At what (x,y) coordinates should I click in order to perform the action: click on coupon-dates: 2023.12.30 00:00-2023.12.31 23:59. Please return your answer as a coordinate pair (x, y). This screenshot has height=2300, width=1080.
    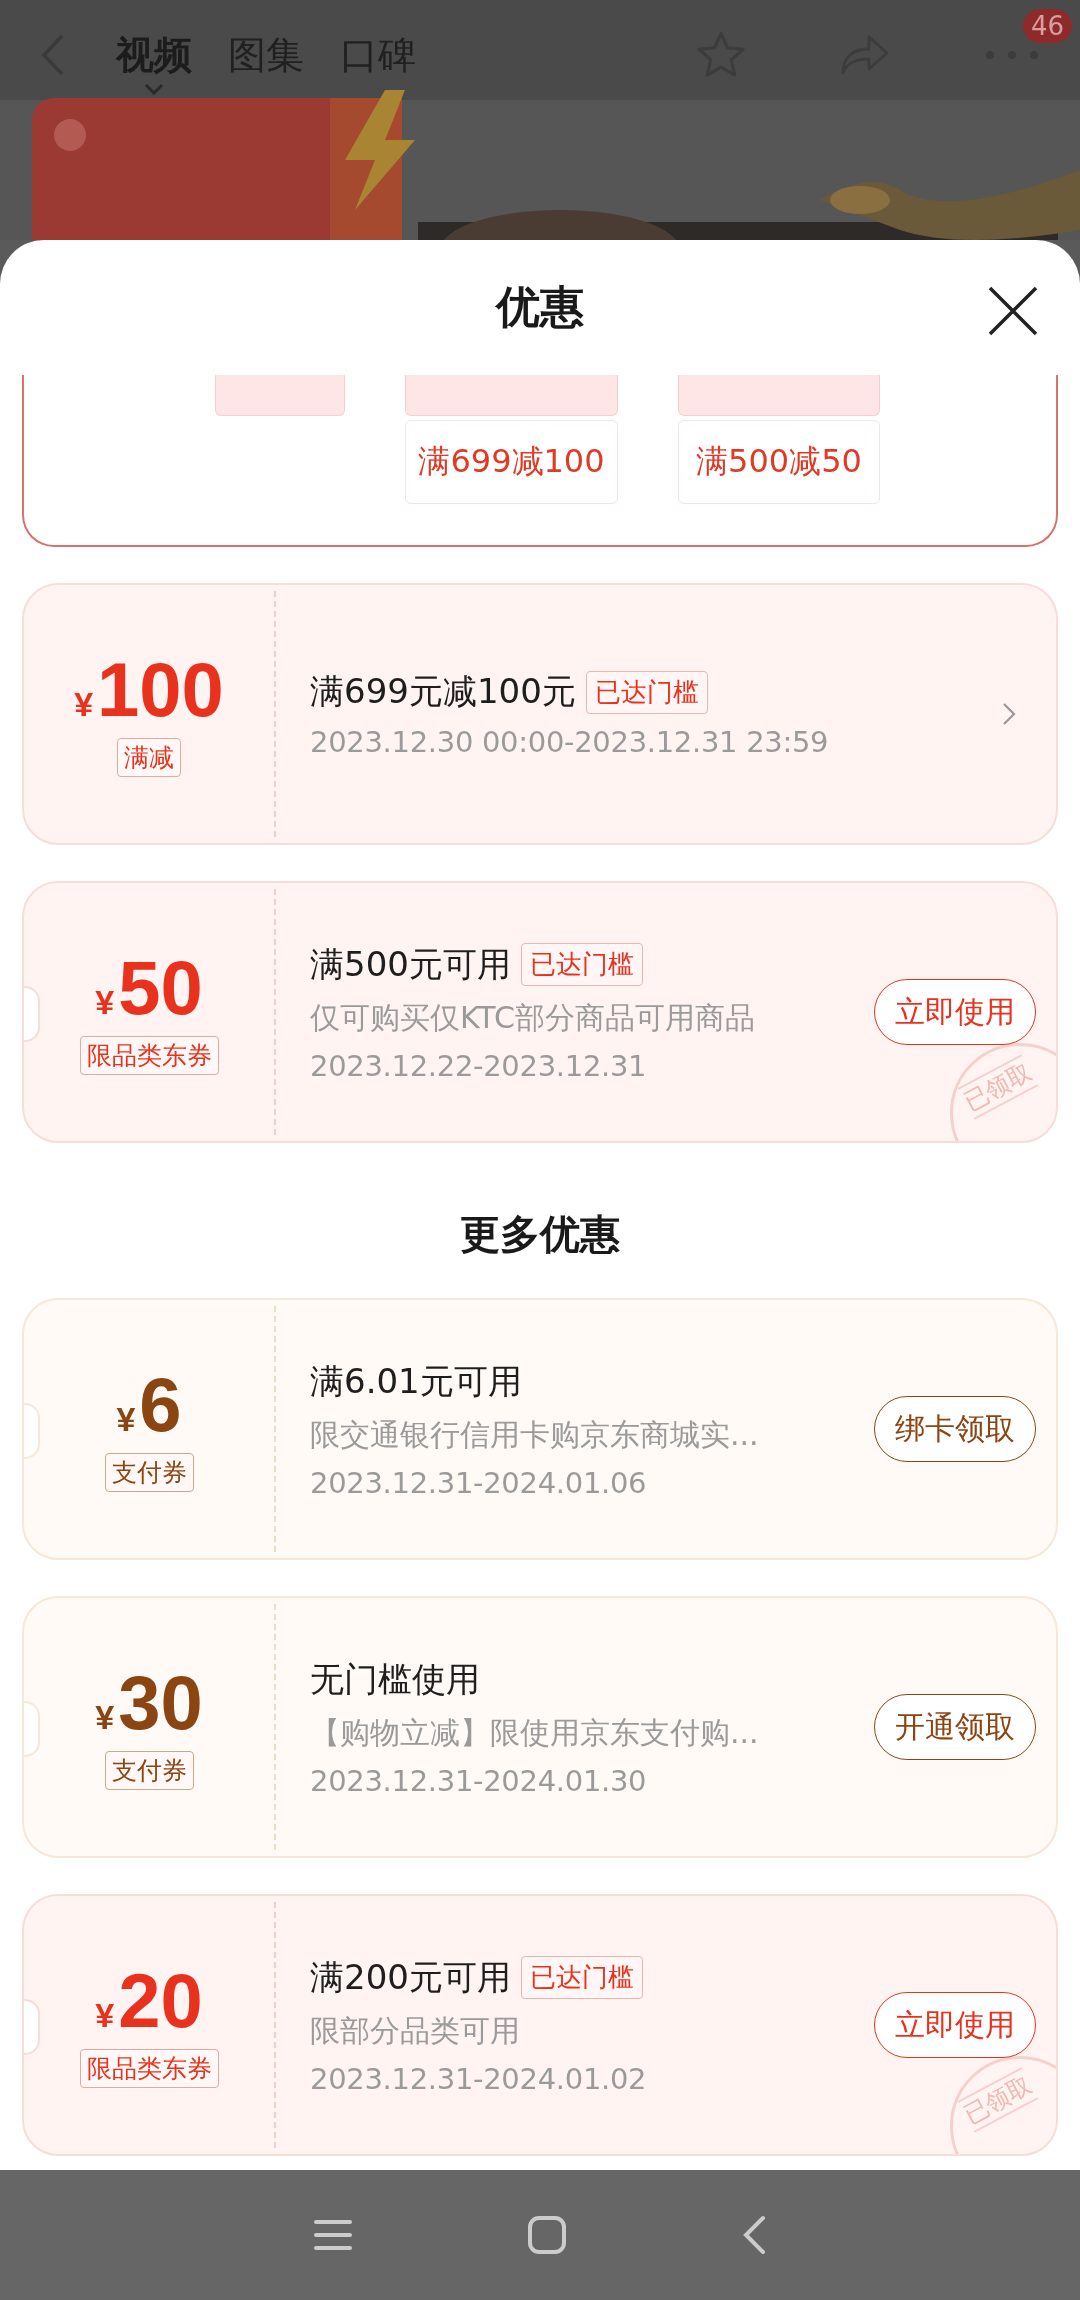
    Looking at the image, I should click on (570, 742).